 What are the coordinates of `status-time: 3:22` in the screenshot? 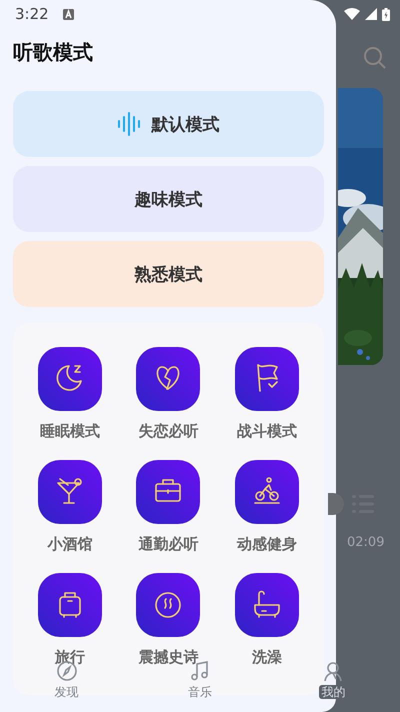 It's located at (32, 14).